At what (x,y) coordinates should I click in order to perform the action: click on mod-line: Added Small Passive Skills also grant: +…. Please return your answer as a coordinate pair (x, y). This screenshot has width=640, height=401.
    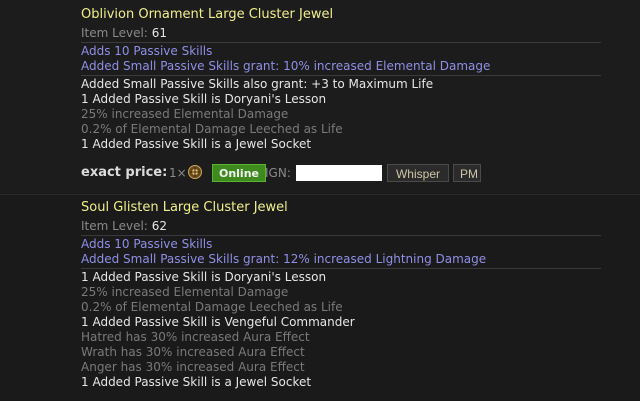
    Looking at the image, I should click on (257, 84).